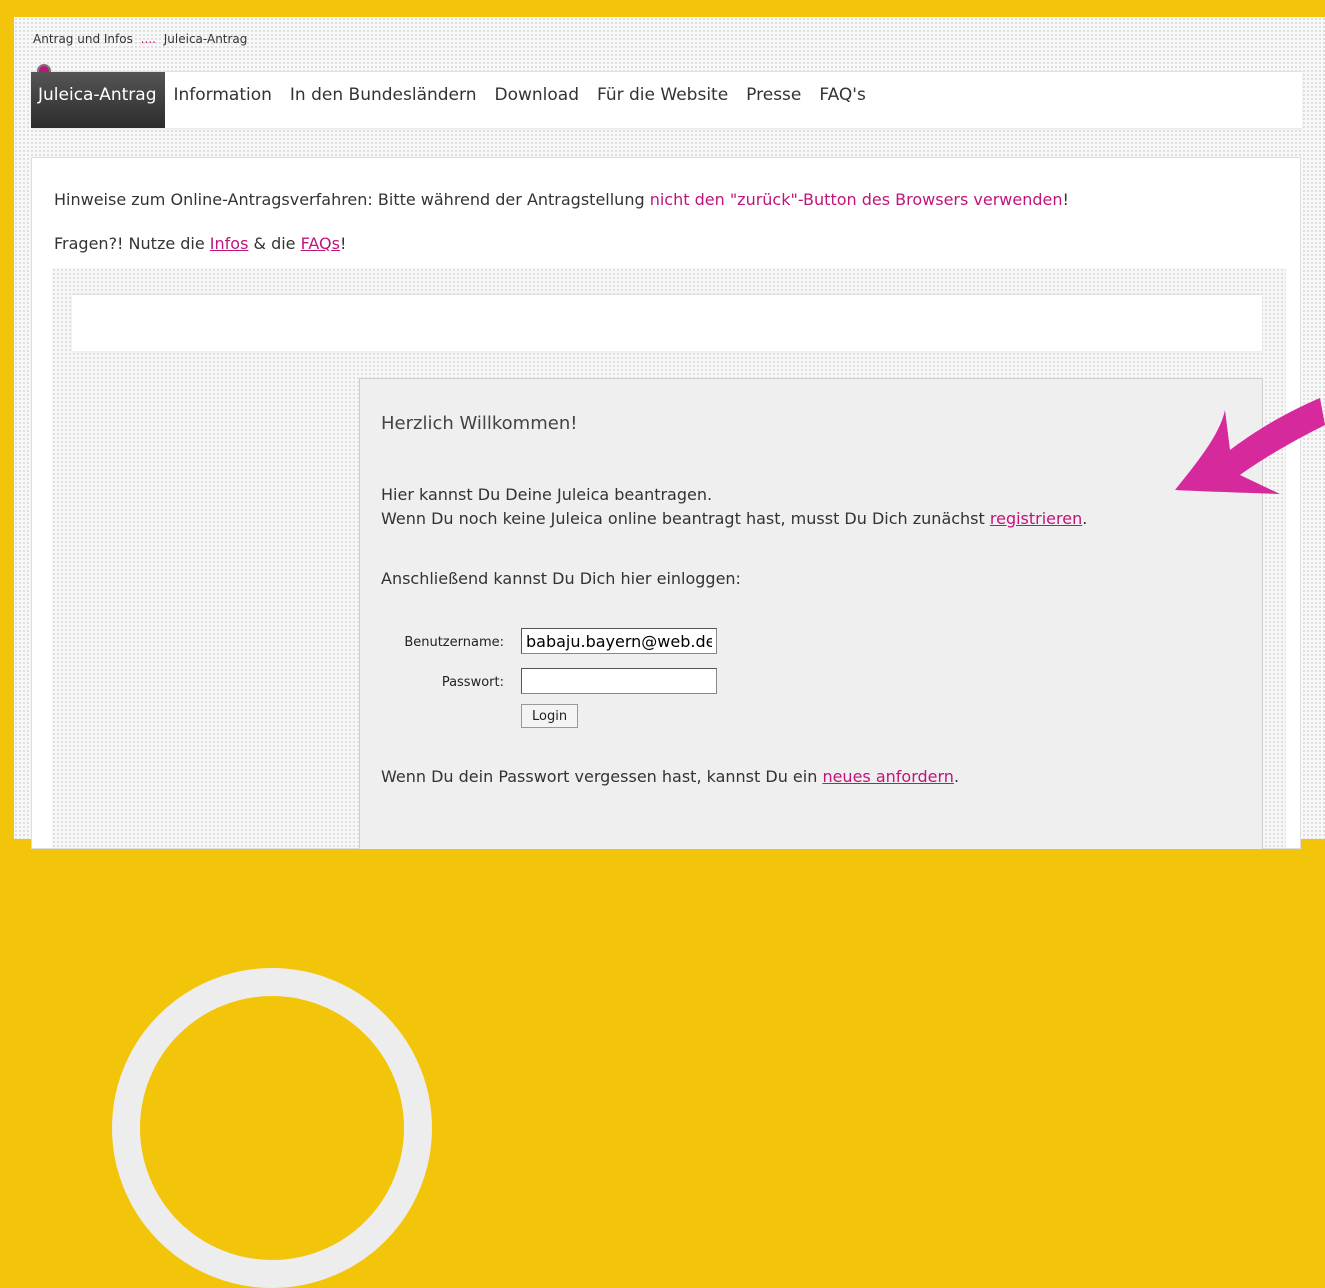 The width and height of the screenshot is (1325, 1288). Describe the element at coordinates (205, 39) in the screenshot. I see `breadcrumb-current: Juleica-Antrag` at that location.